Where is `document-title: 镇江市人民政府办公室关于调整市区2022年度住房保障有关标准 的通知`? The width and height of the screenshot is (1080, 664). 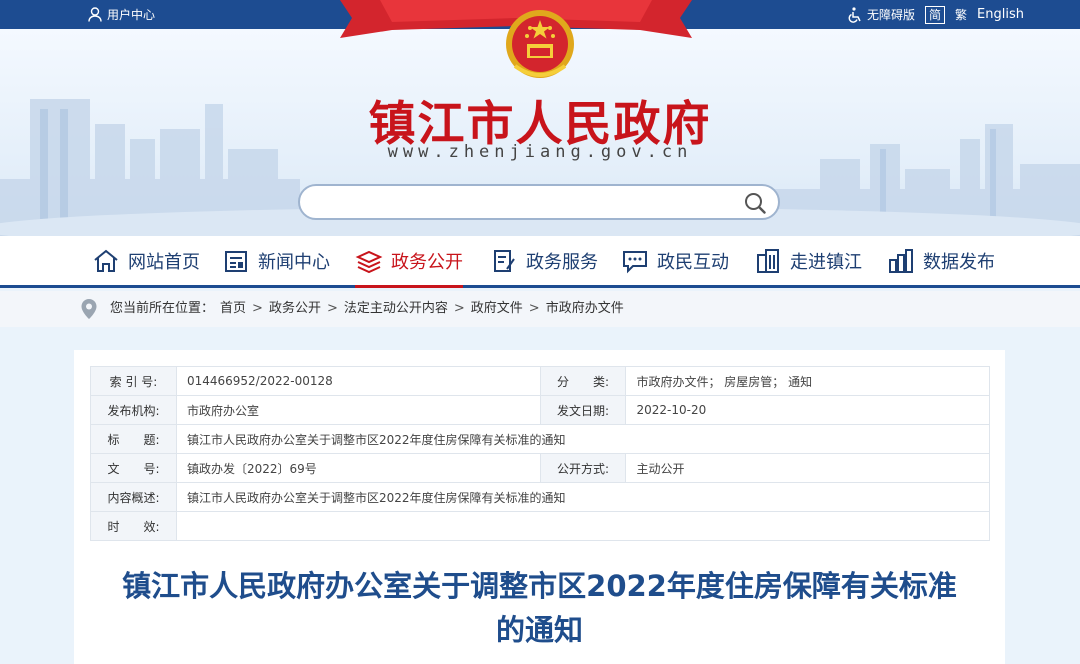
document-title: 镇江市人民政府办公室关于调整市区2022年度住房保障有关标准 的通知 is located at coordinates (539, 608).